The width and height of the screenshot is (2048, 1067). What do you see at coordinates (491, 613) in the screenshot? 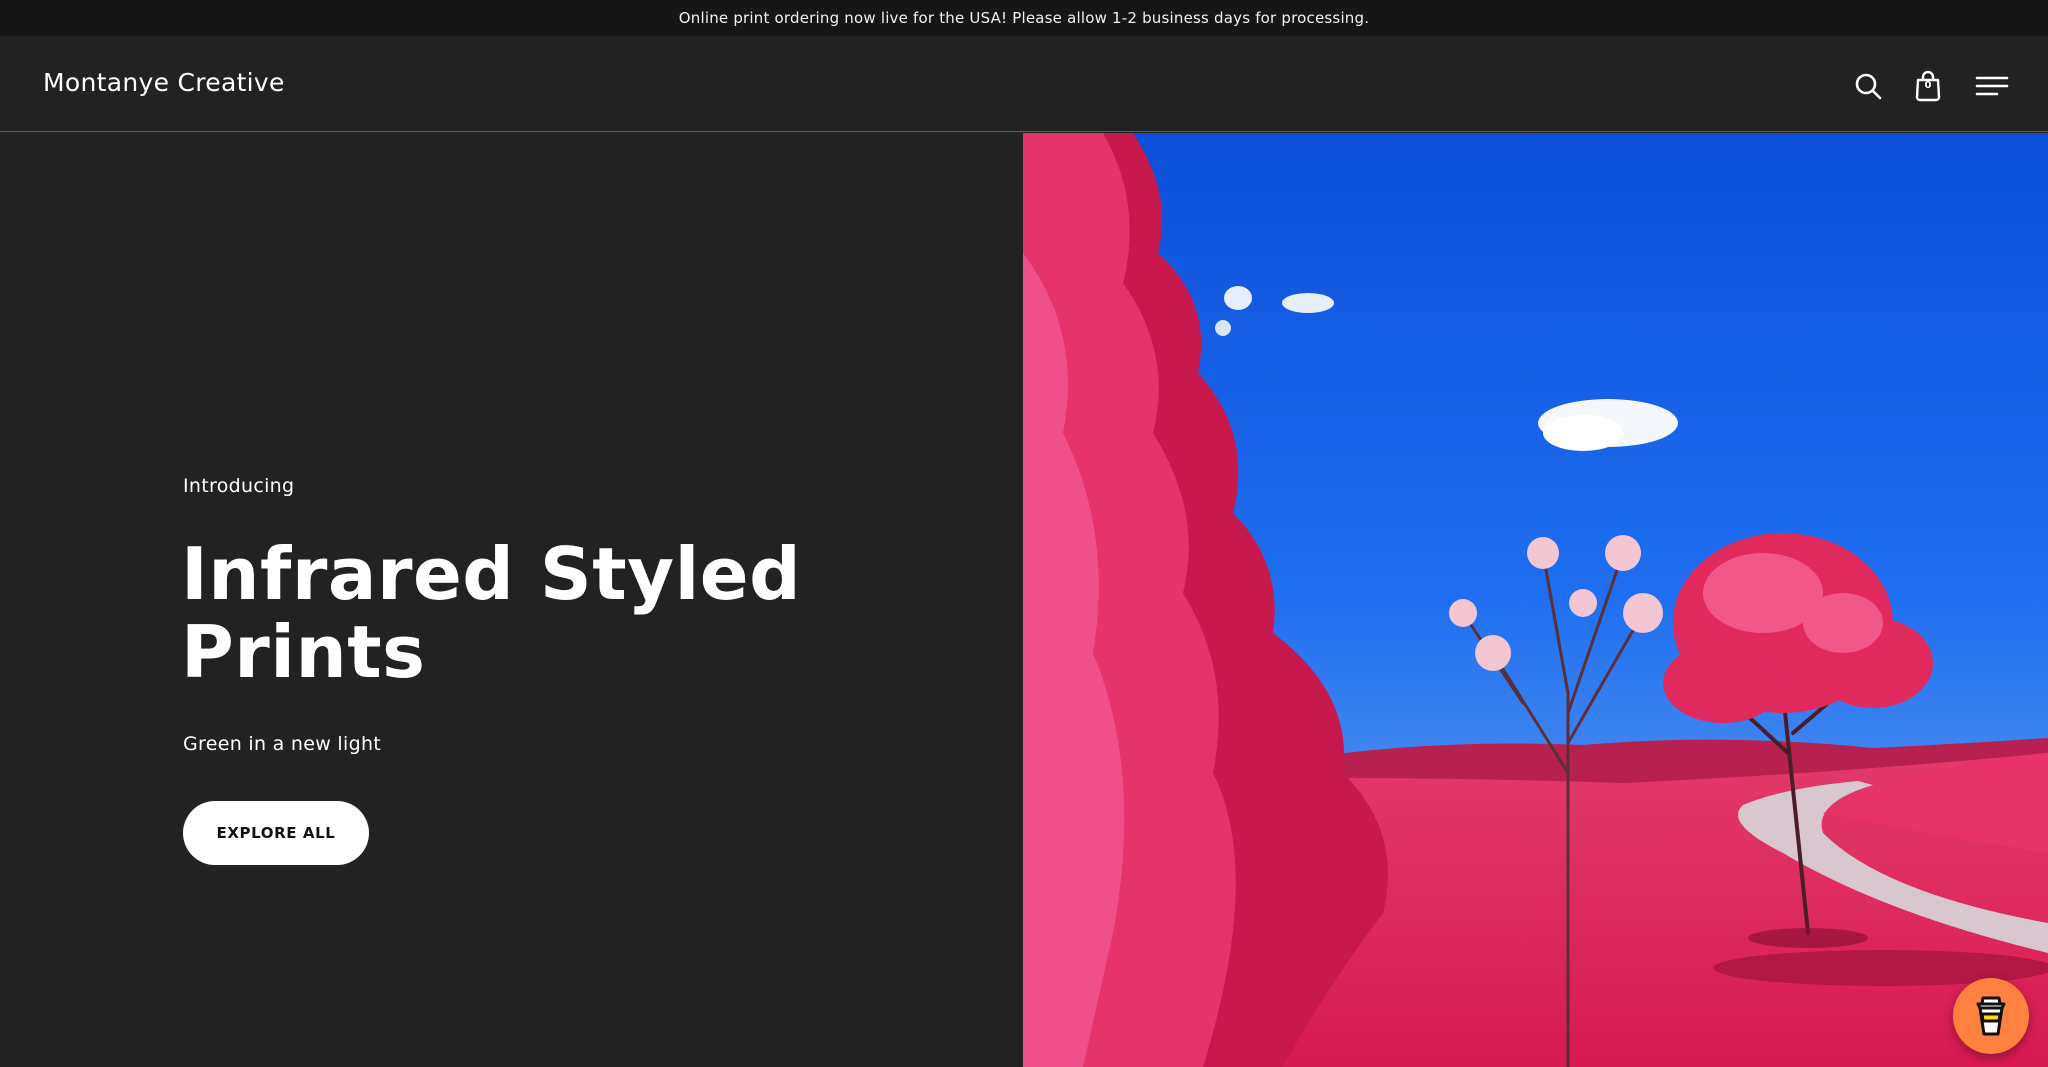
I see `hero-title: Infrared Styled Prints` at bounding box center [491, 613].